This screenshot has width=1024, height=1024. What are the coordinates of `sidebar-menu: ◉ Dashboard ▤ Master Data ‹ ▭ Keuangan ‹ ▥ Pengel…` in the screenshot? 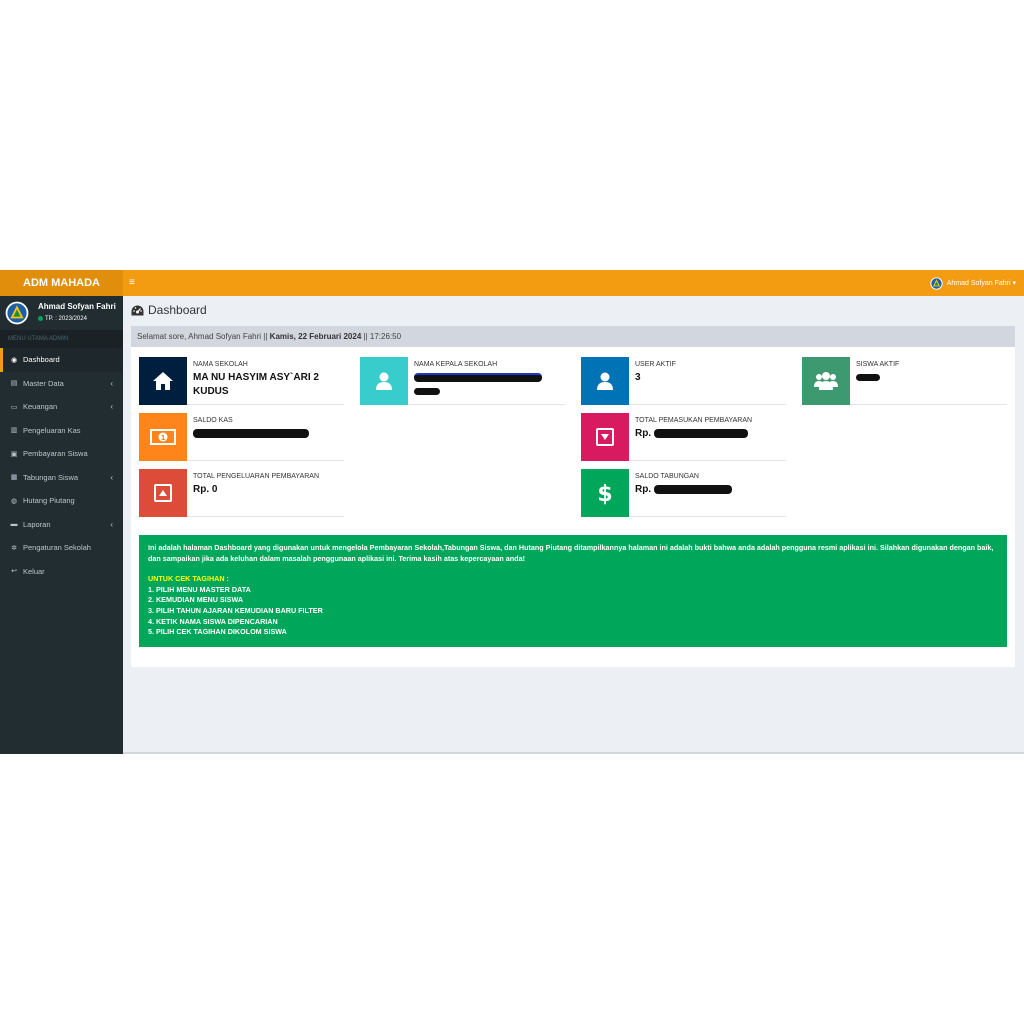 It's located at (61, 465).